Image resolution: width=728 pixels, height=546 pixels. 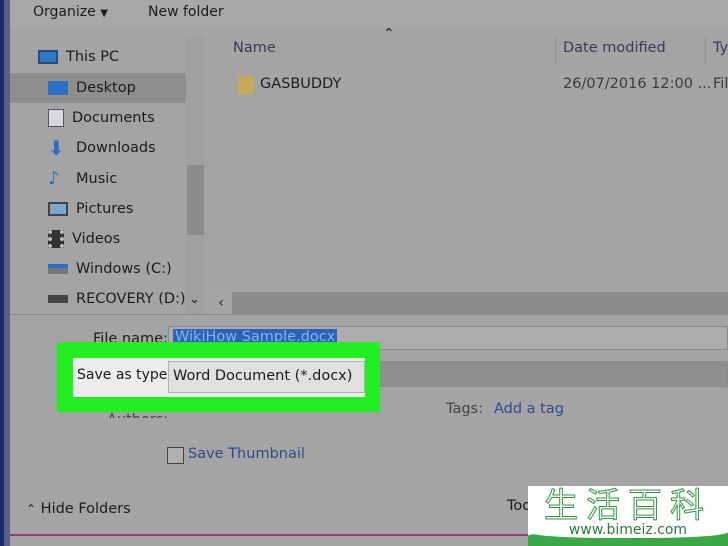 I want to click on nav-label: Downloads, so click(x=116, y=148).